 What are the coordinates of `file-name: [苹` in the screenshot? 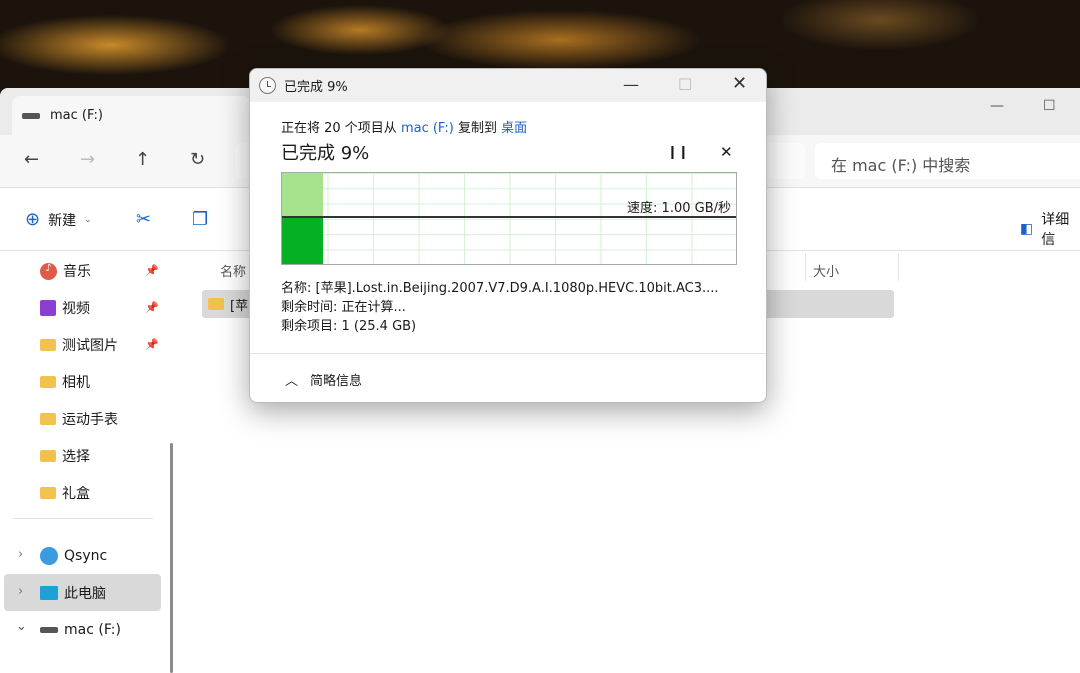 It's located at (239, 306).